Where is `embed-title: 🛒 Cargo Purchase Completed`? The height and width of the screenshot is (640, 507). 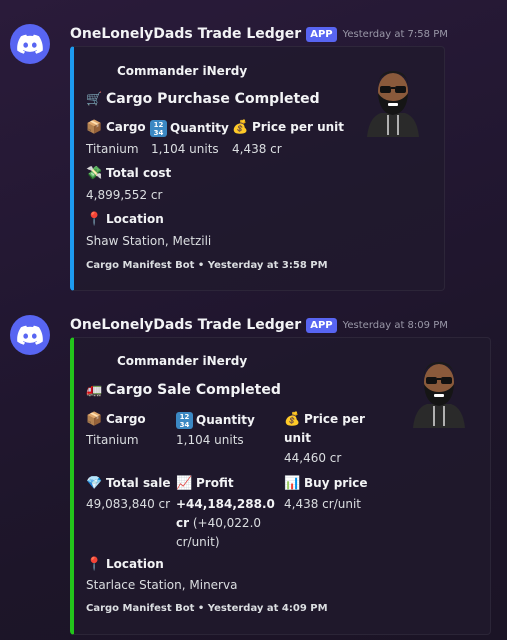
embed-title: 🛒 Cargo Purchase Completed is located at coordinates (203, 99).